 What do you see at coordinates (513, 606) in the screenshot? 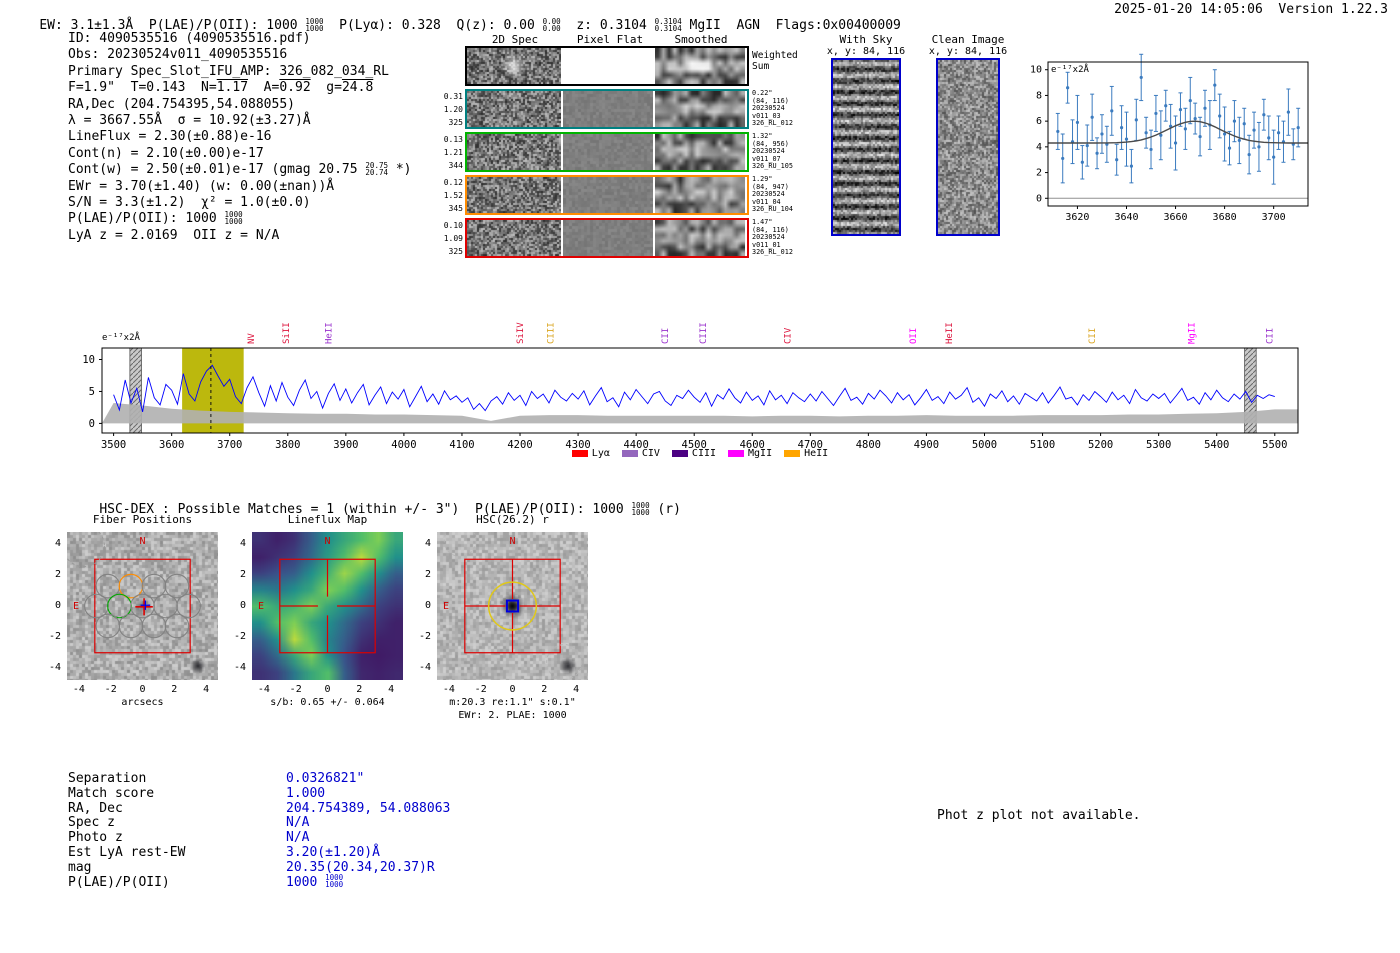
I see `hsc-cutout-overlay: NE` at bounding box center [513, 606].